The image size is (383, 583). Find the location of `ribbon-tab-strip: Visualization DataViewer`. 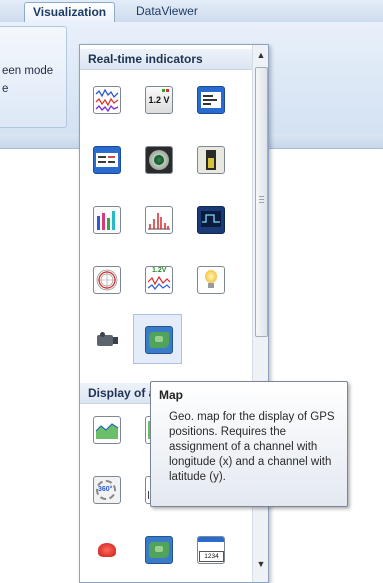

ribbon-tab-strip: Visualization DataViewer is located at coordinates (191, 11).